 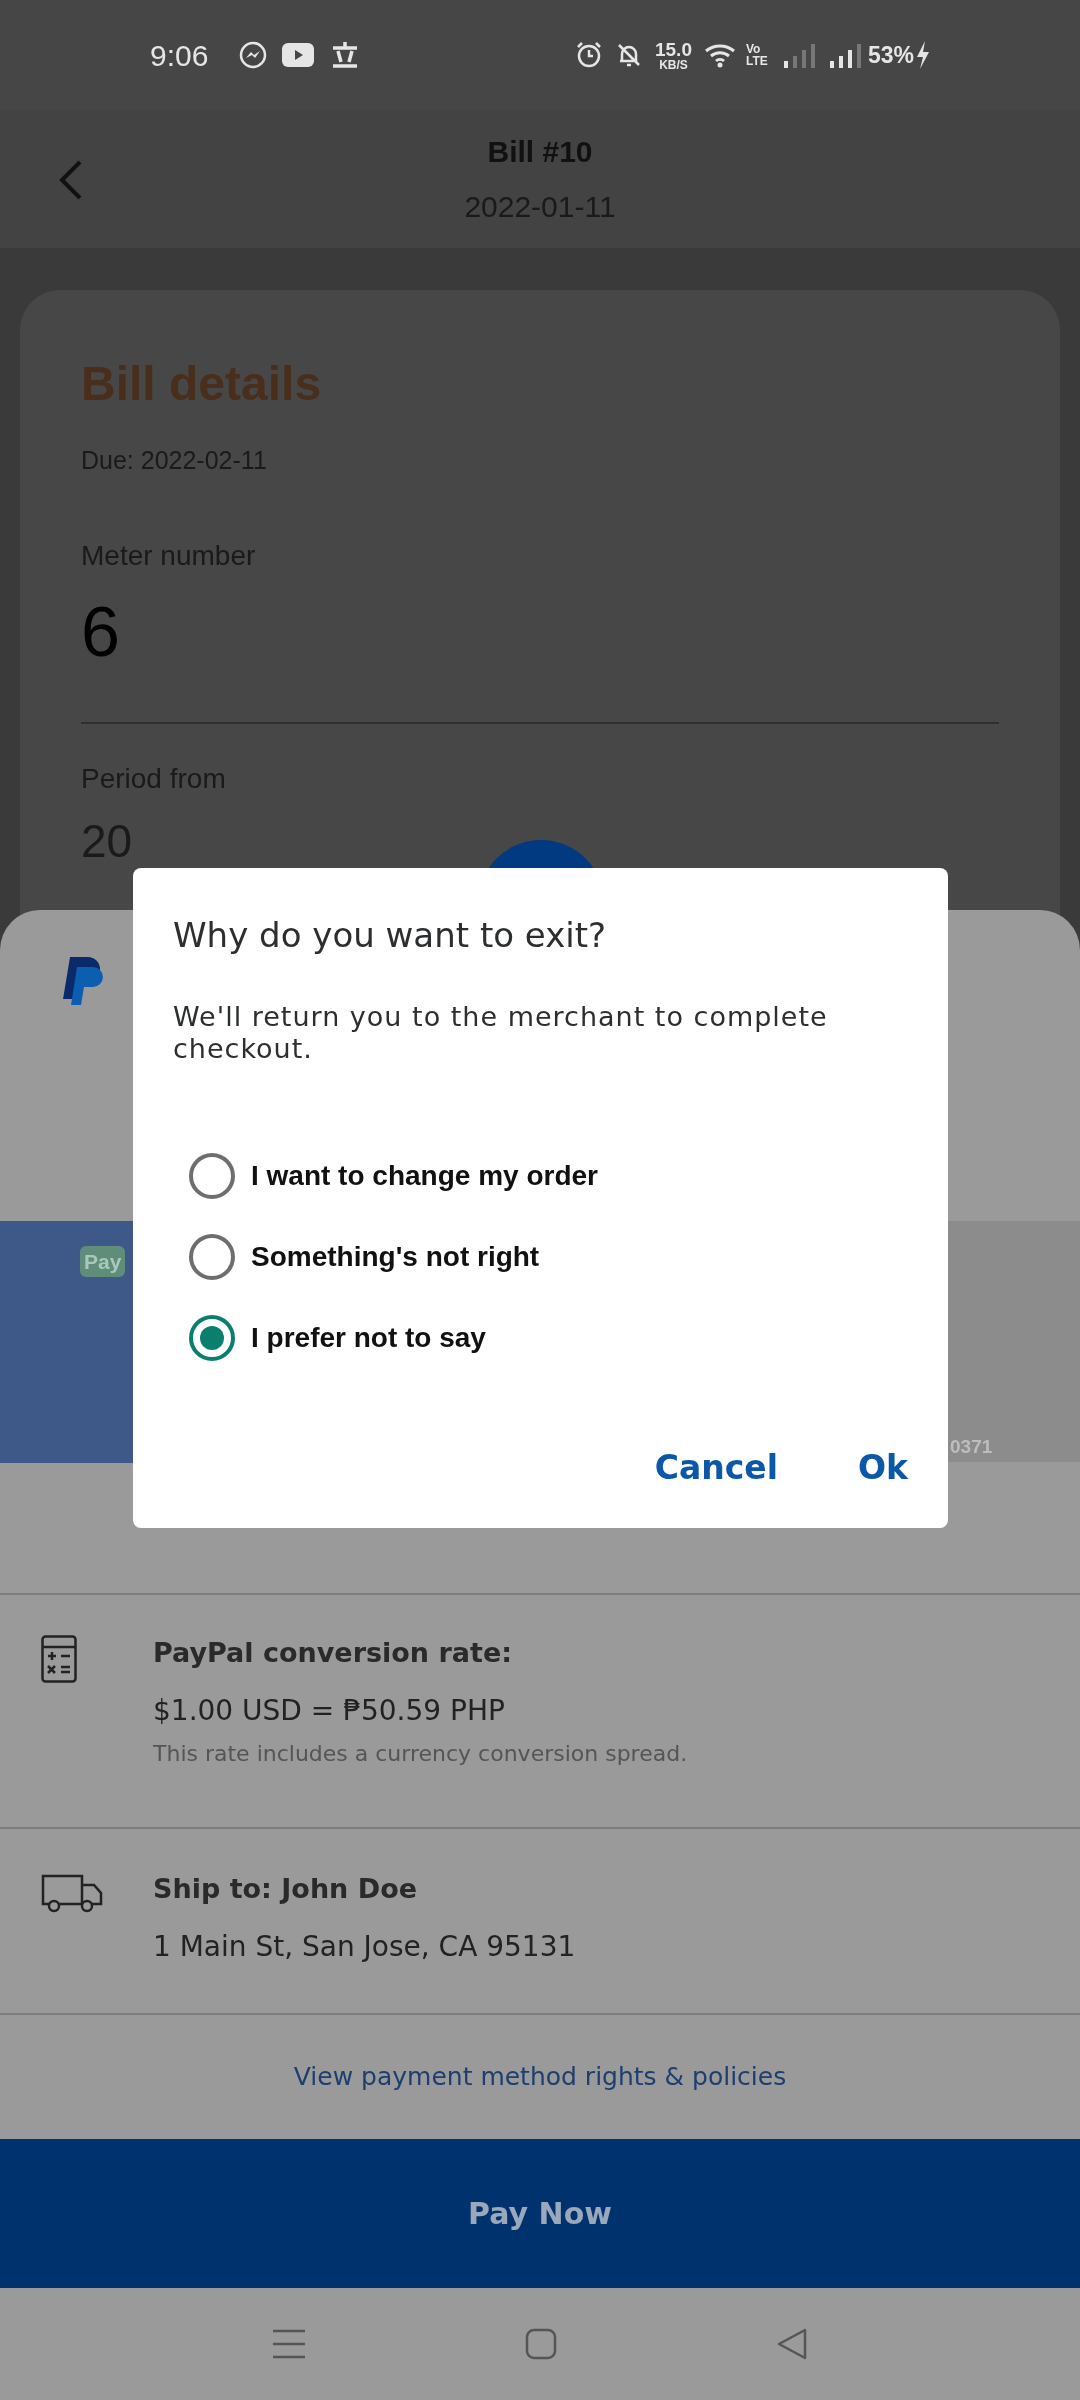 I want to click on radio-label: I want to change my order, so click(x=424, y=1176).